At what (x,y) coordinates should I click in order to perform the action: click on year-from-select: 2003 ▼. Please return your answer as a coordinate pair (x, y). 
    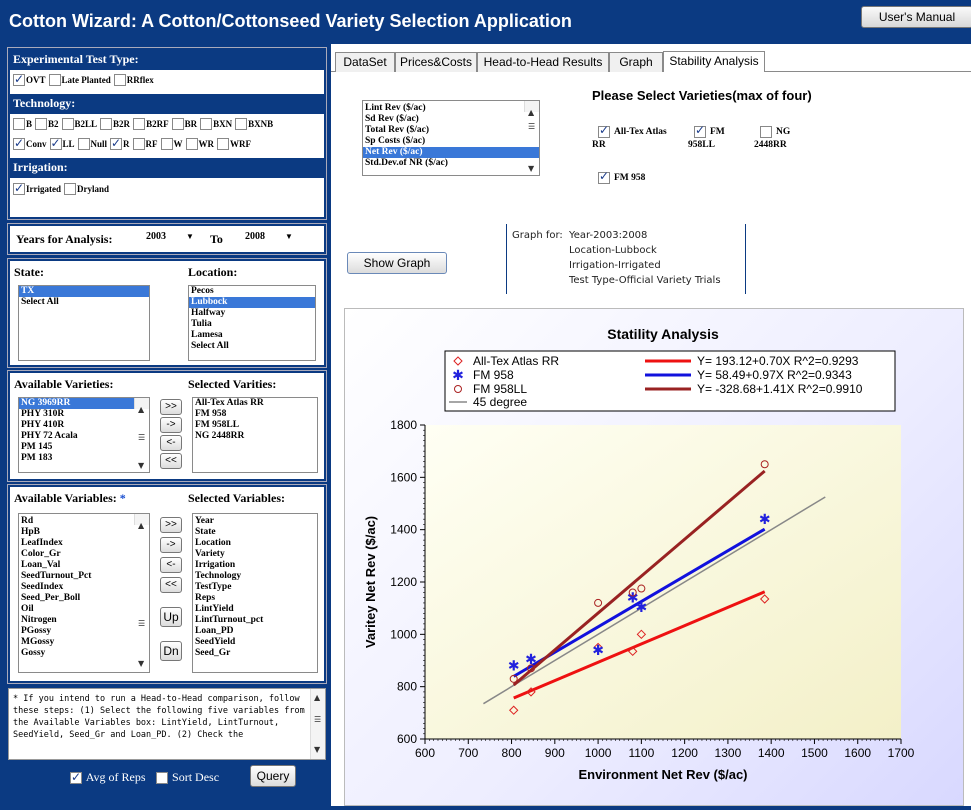
    Looking at the image, I should click on (170, 236).